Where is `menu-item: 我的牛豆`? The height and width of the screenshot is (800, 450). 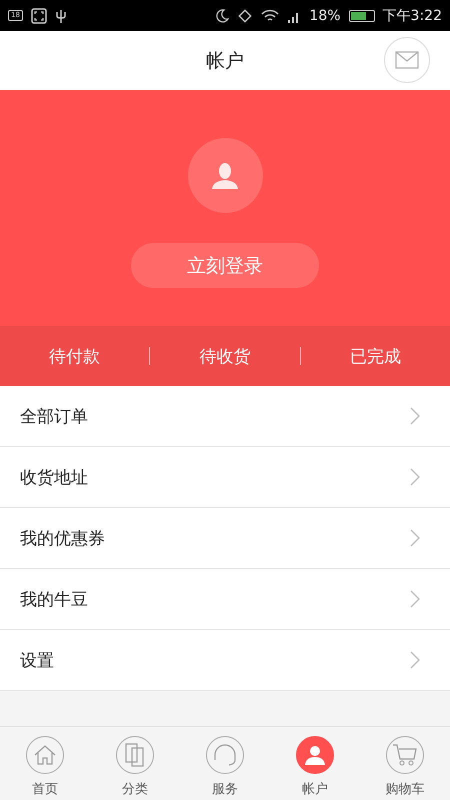
menu-item: 我的牛豆 is located at coordinates (225, 599).